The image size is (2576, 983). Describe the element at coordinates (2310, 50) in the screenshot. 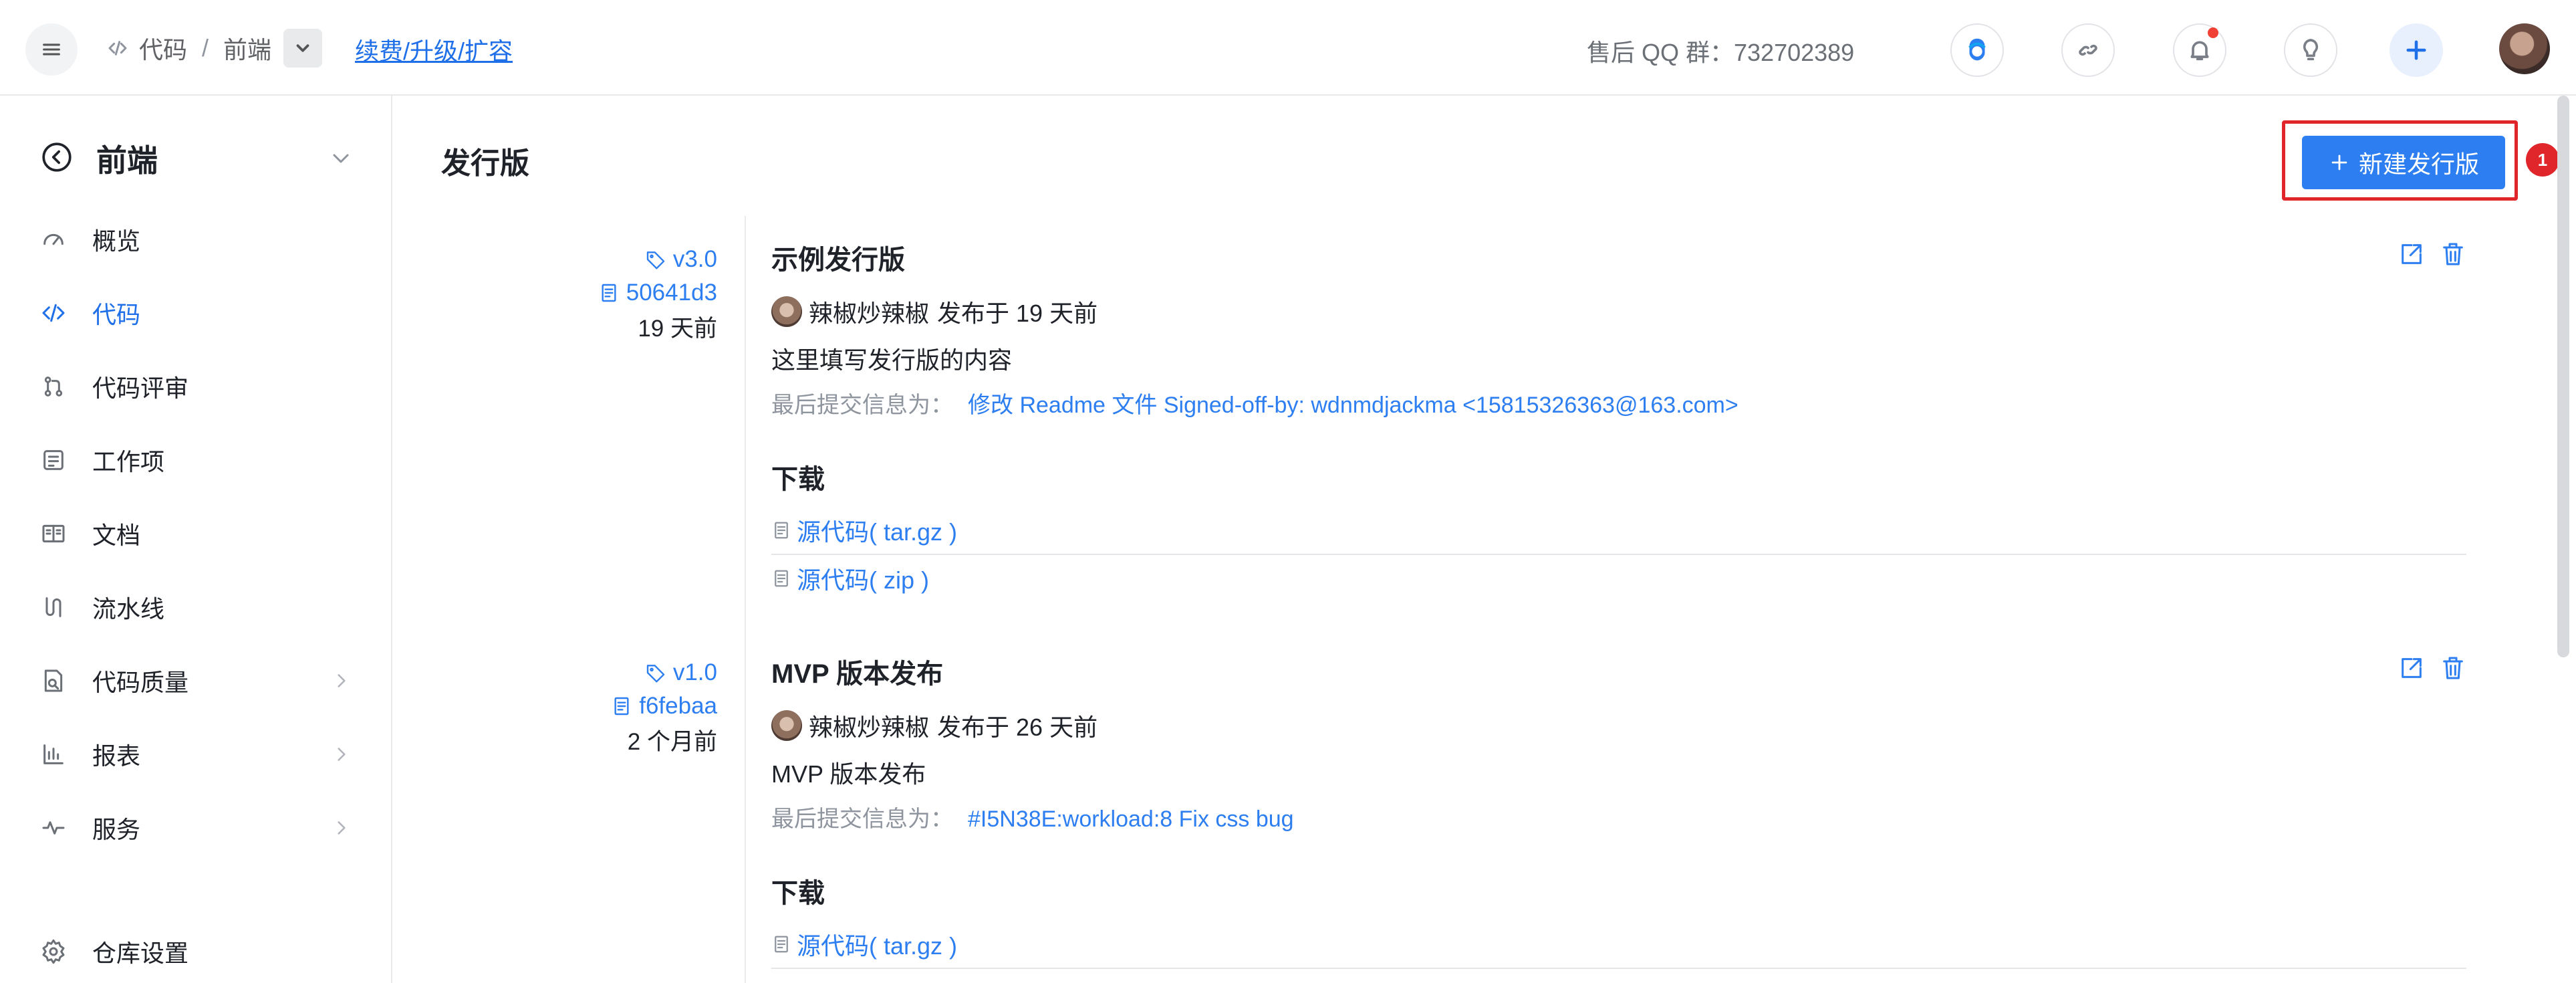

I see `bulb-icon` at that location.